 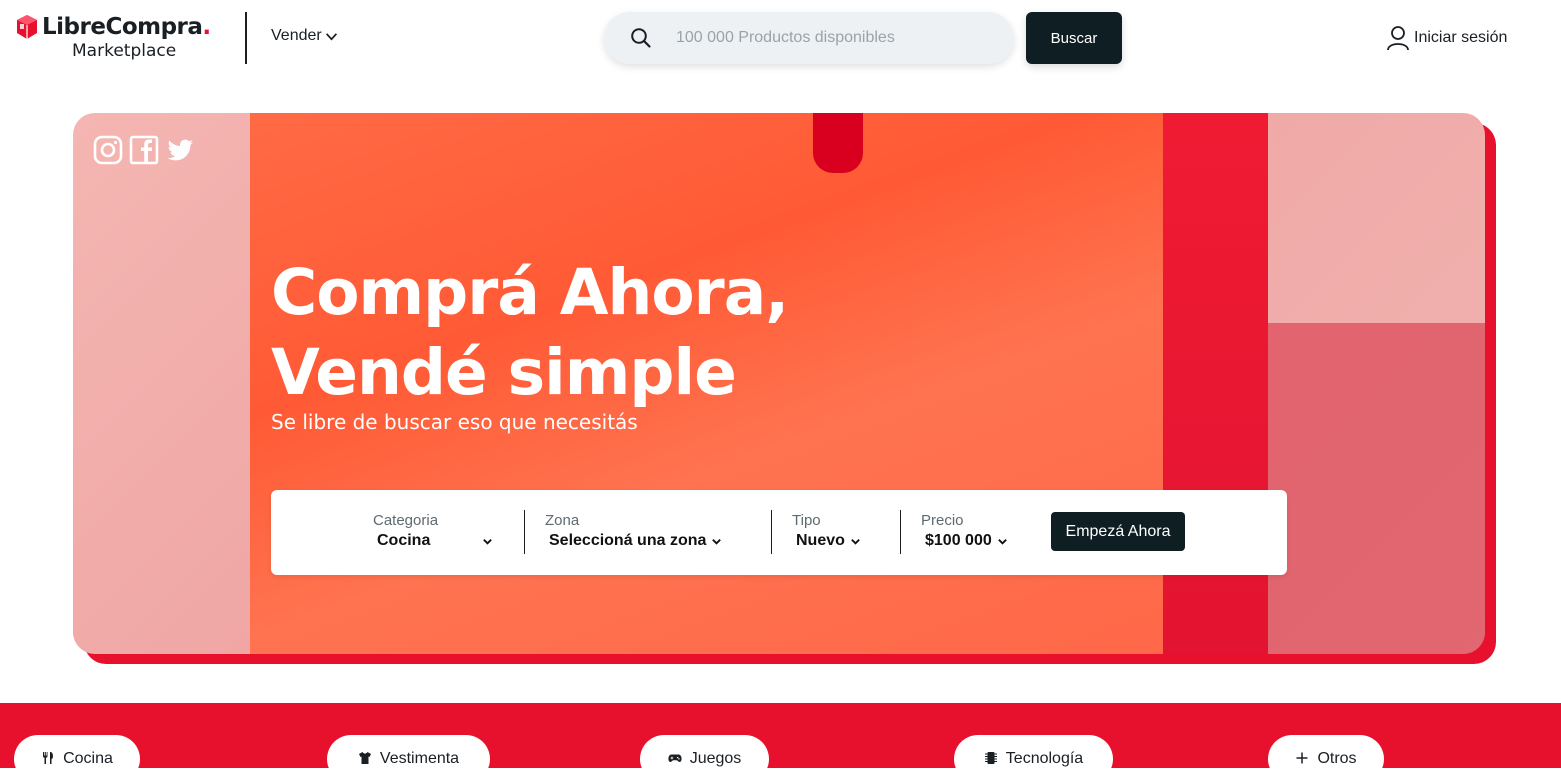 What do you see at coordinates (675, 758) in the screenshot?
I see `gamepad-icon` at bounding box center [675, 758].